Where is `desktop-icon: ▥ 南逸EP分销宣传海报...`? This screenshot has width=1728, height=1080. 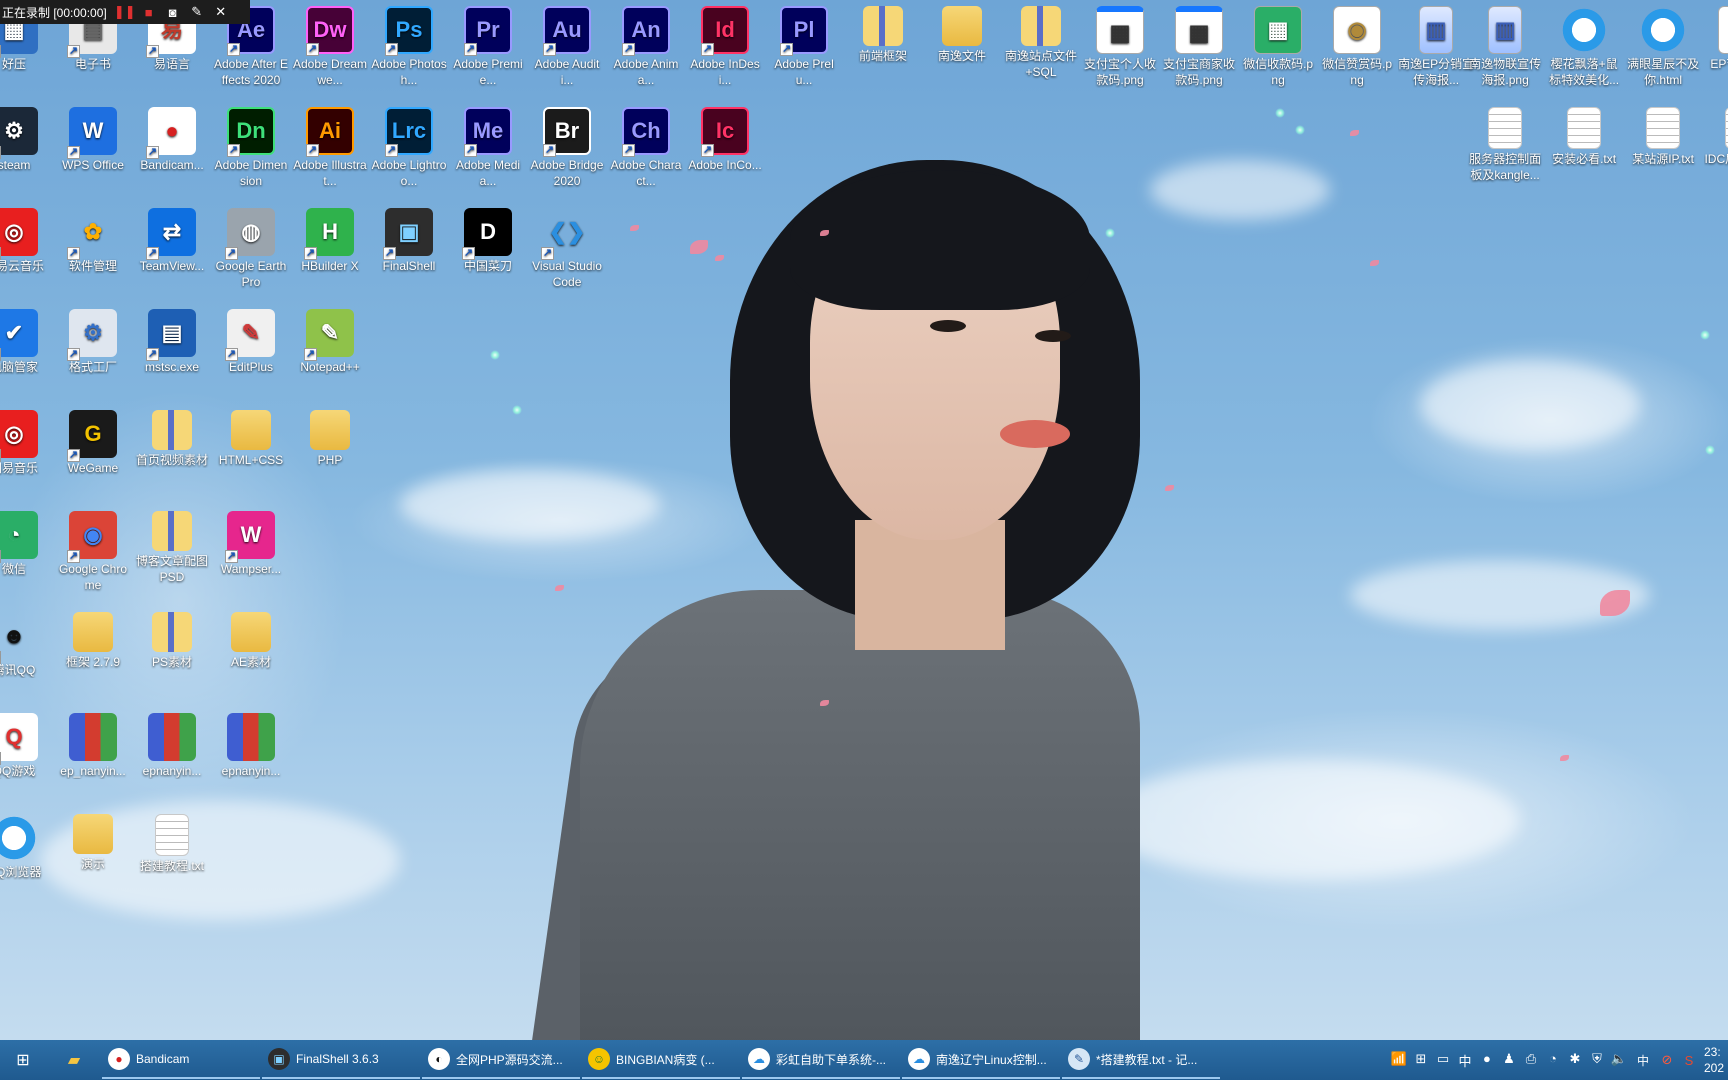 desktop-icon: ▥ 南逸EP分销宣传海报... is located at coordinates (1436, 45).